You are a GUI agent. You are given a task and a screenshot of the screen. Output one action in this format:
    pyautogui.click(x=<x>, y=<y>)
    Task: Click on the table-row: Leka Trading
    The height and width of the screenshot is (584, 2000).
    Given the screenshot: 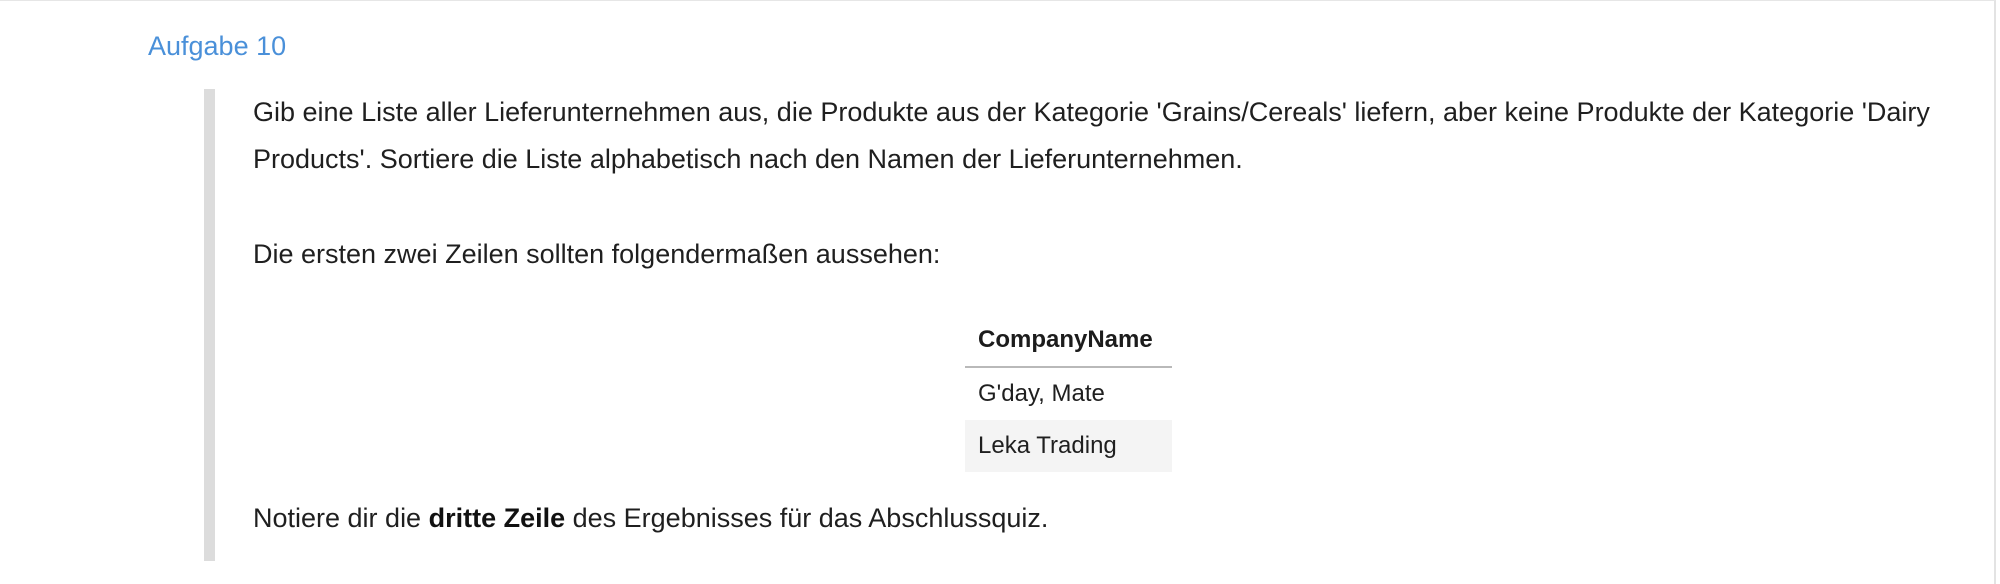 What is the action you would take?
    pyautogui.click(x=1068, y=446)
    